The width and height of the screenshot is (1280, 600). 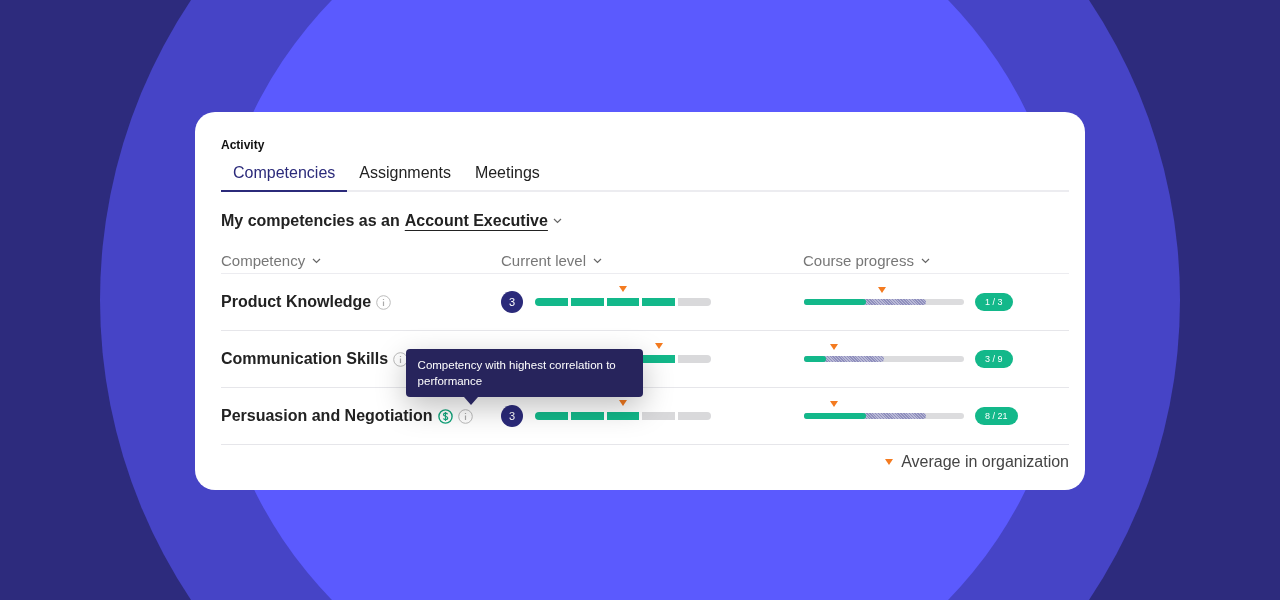 I want to click on tab: Meetings, so click(x=507, y=178).